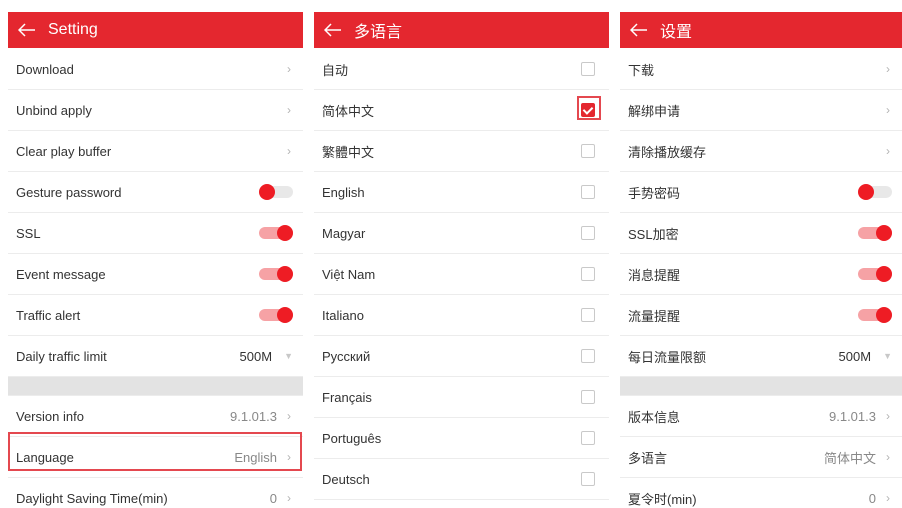 The height and width of the screenshot is (508, 902). Describe the element at coordinates (378, 32) in the screenshot. I see `page-title: 多语言` at that location.